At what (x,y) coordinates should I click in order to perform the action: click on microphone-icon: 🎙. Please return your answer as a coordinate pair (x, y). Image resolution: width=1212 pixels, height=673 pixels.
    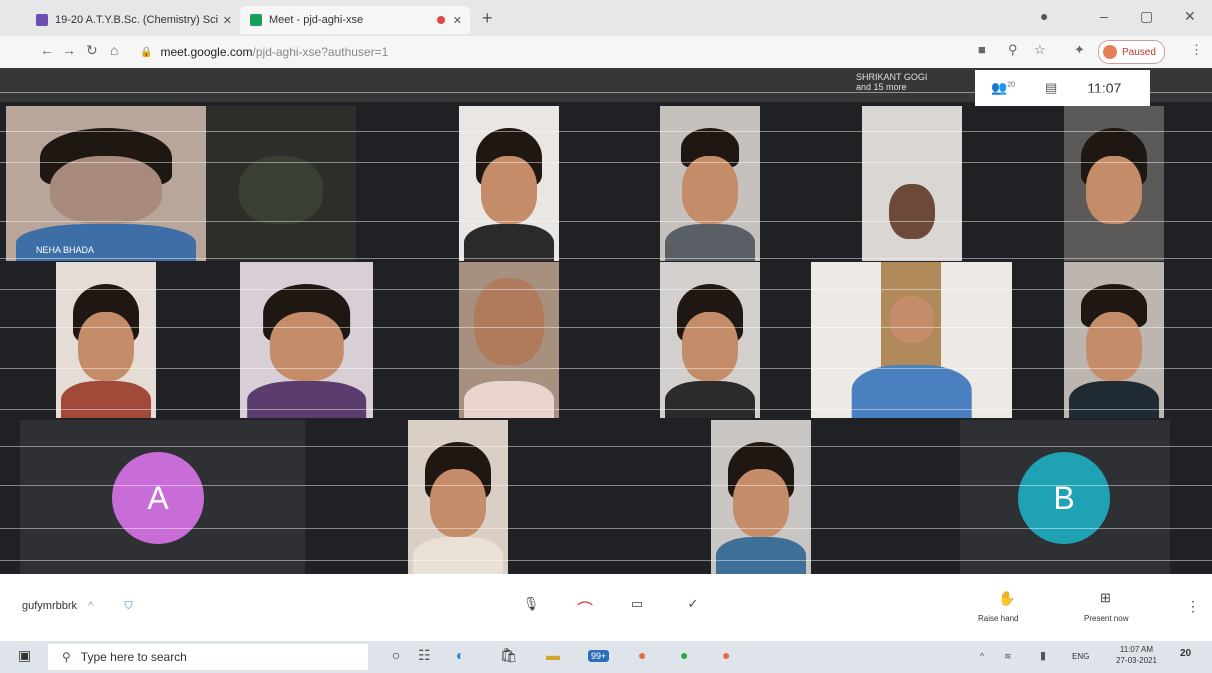
    Looking at the image, I should click on (531, 603).